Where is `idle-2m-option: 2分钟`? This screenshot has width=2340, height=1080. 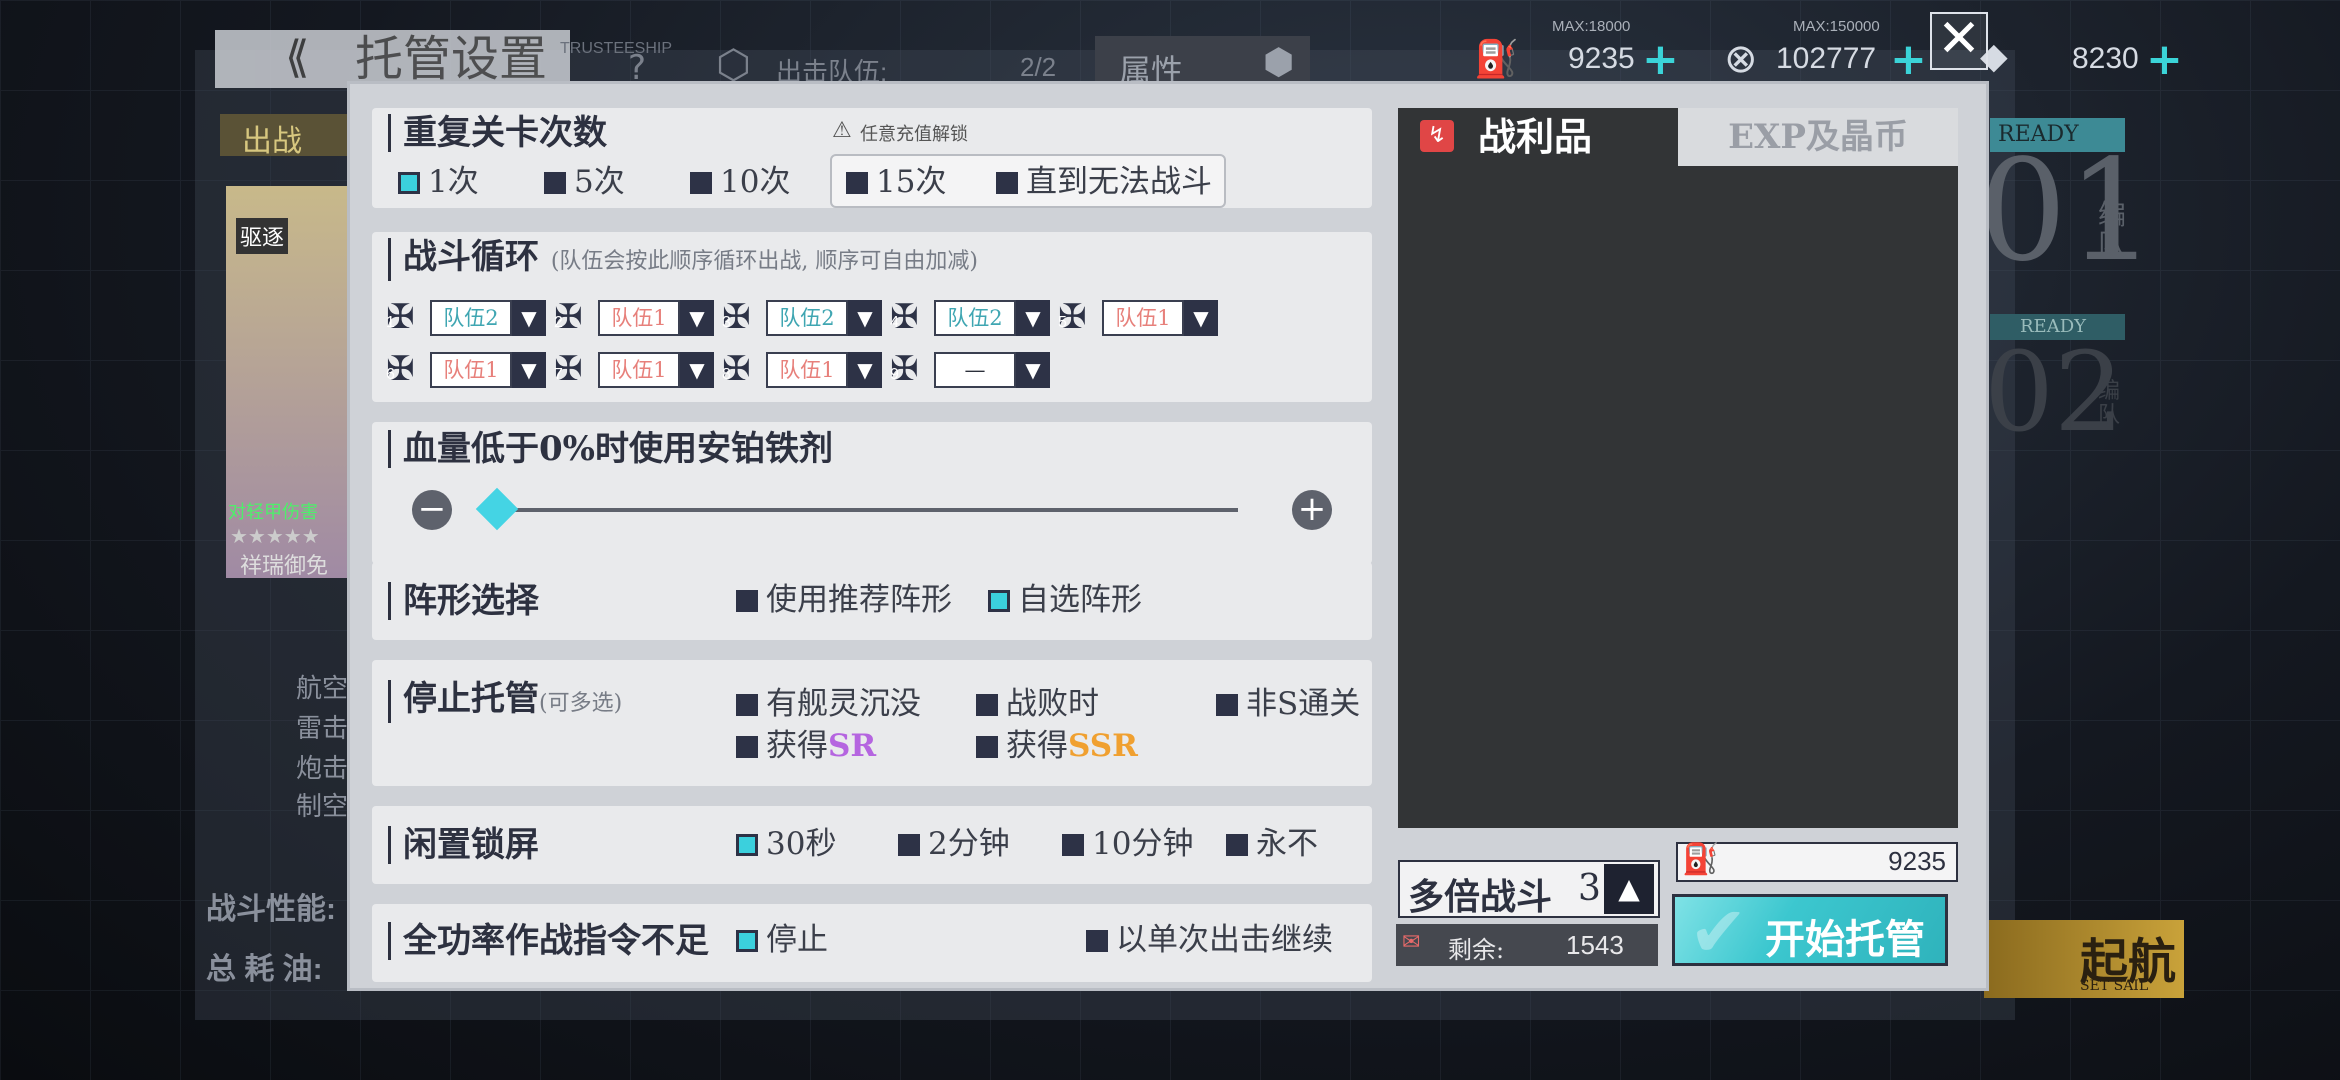 idle-2m-option: 2分钟 is located at coordinates (954, 844).